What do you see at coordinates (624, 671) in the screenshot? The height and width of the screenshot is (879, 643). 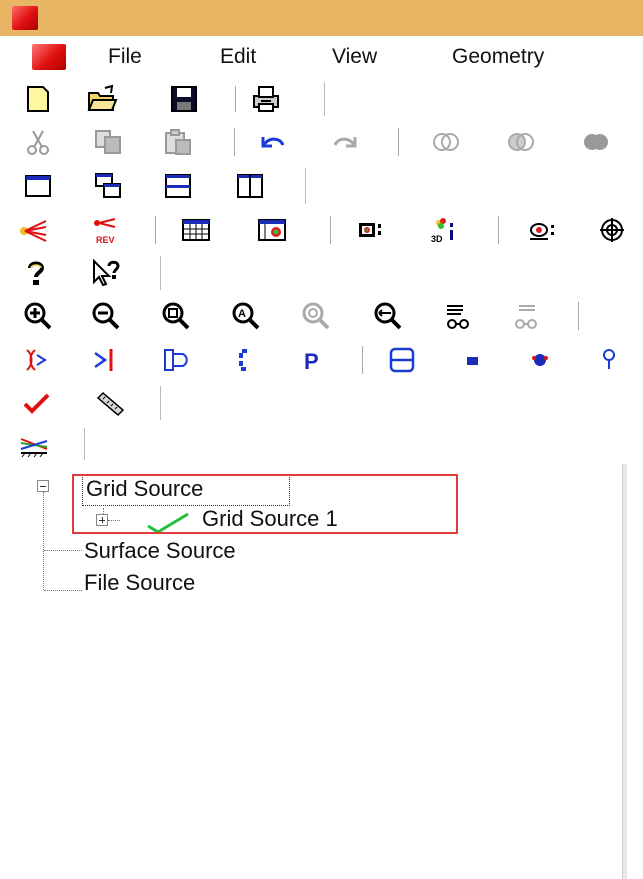 I see `tree-scrollbar` at bounding box center [624, 671].